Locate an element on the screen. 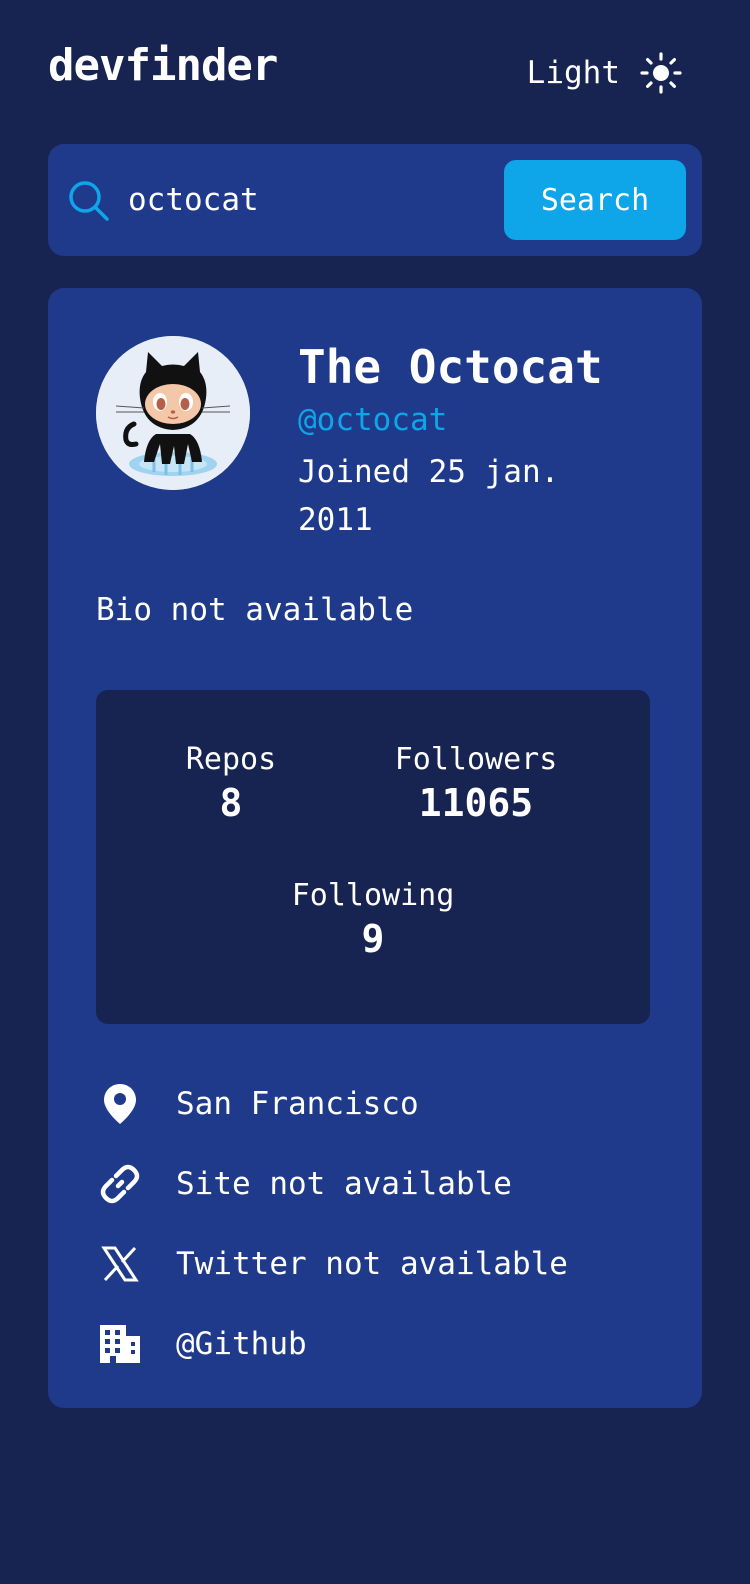 The height and width of the screenshot is (1584, 750). profile-name: The Octocat is located at coordinates (450, 367).